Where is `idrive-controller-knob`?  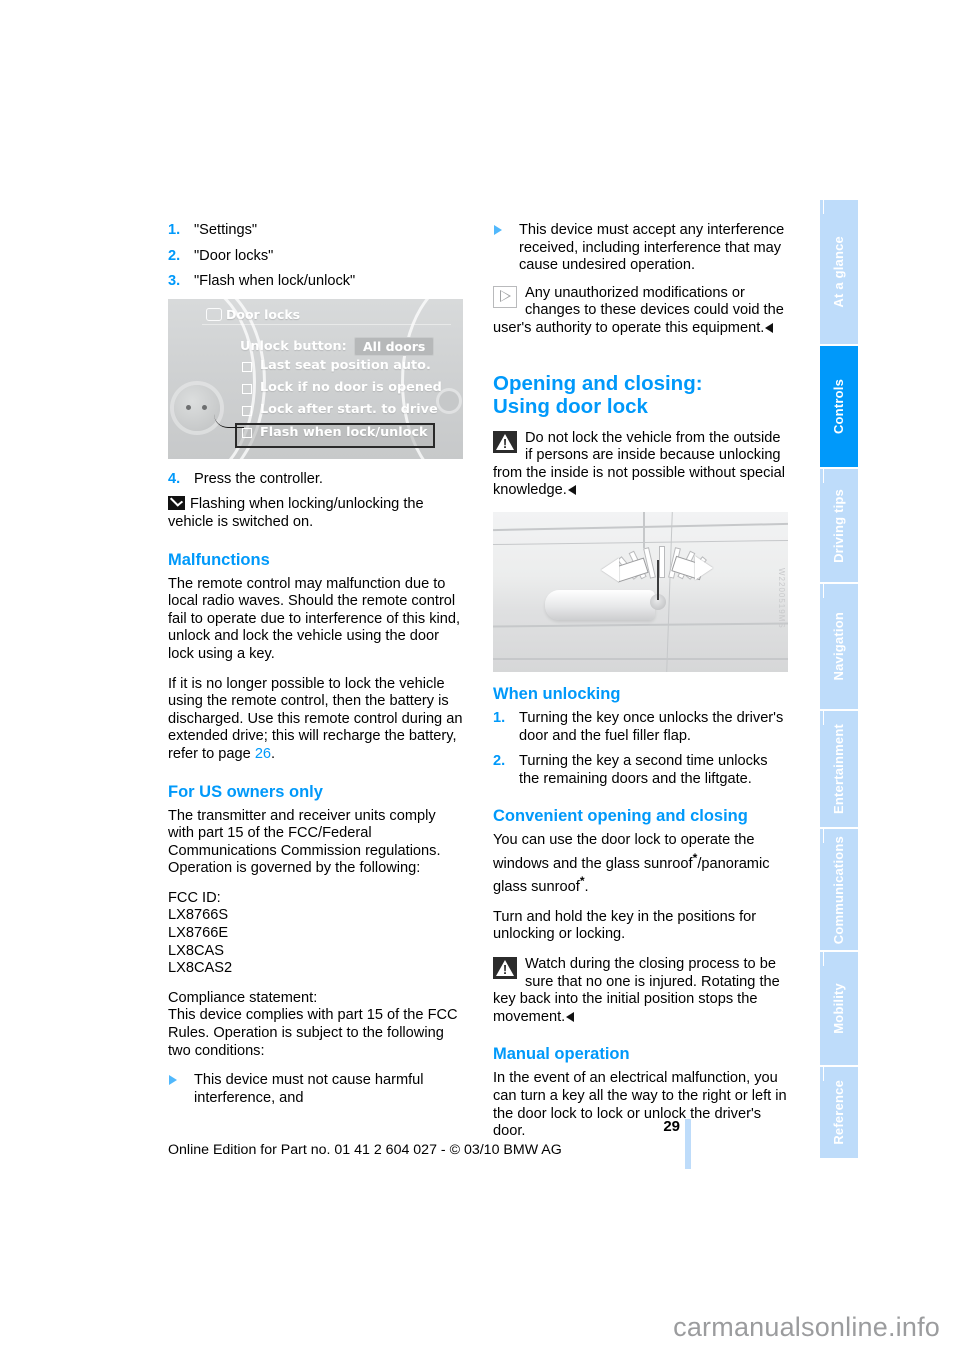 idrive-controller-knob is located at coordinates (197, 407).